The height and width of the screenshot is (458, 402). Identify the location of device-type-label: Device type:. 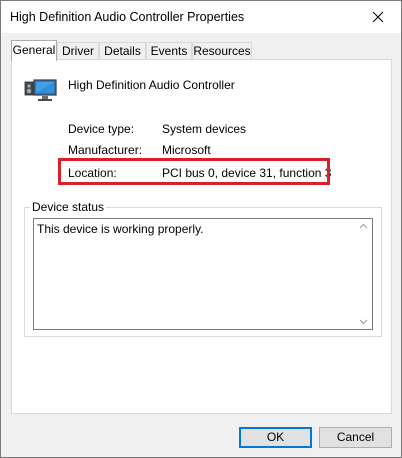
(101, 129).